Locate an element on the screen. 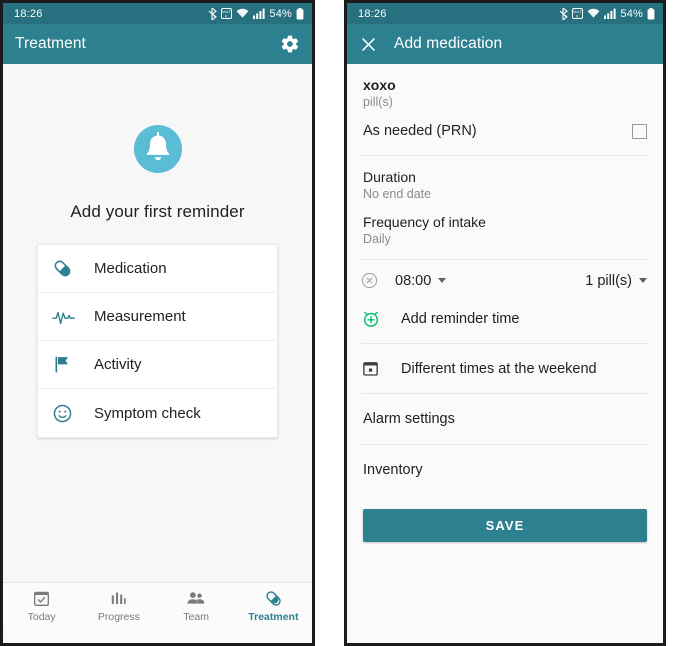 The width and height of the screenshot is (675, 646). bottom-nav-treatment: Treatment is located at coordinates (273, 605).